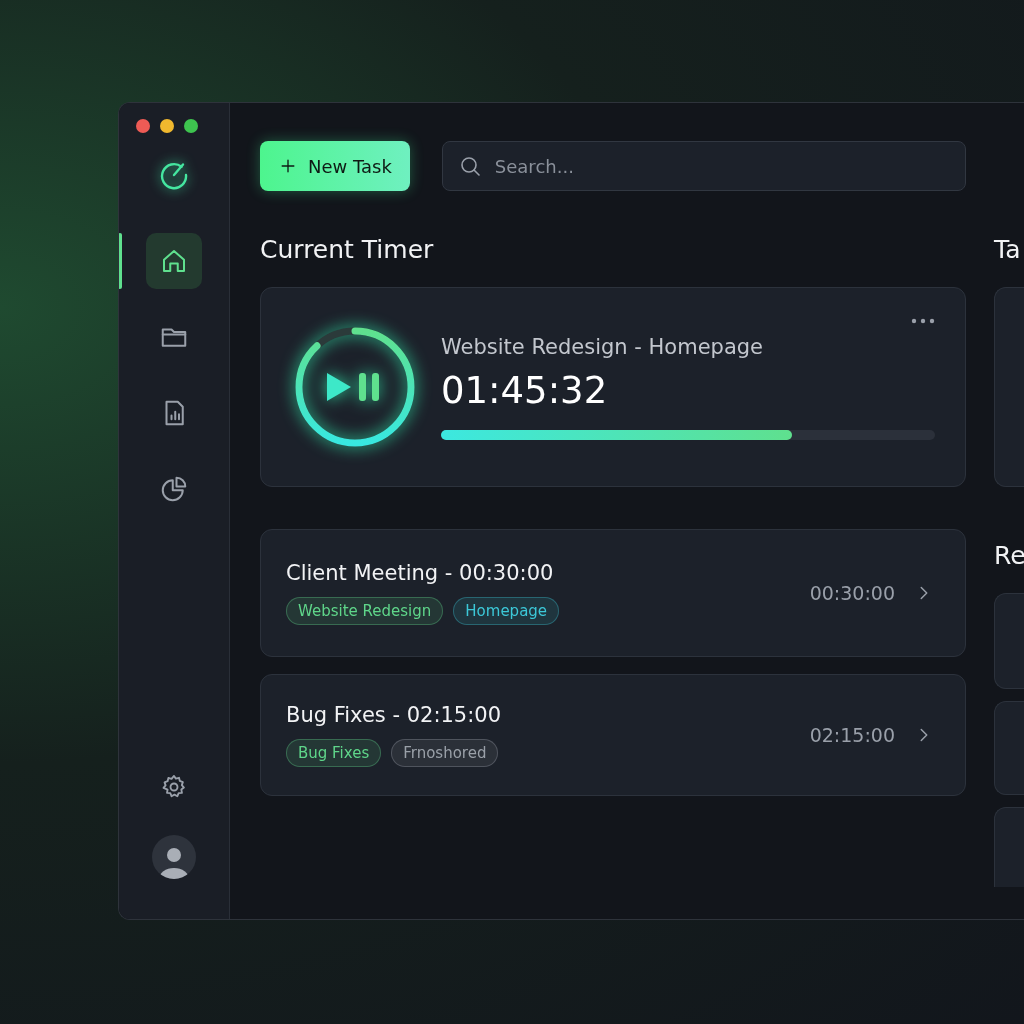 This screenshot has width=1024, height=1024. Describe the element at coordinates (852, 735) in the screenshot. I see `task-duration: 02:15:00` at that location.